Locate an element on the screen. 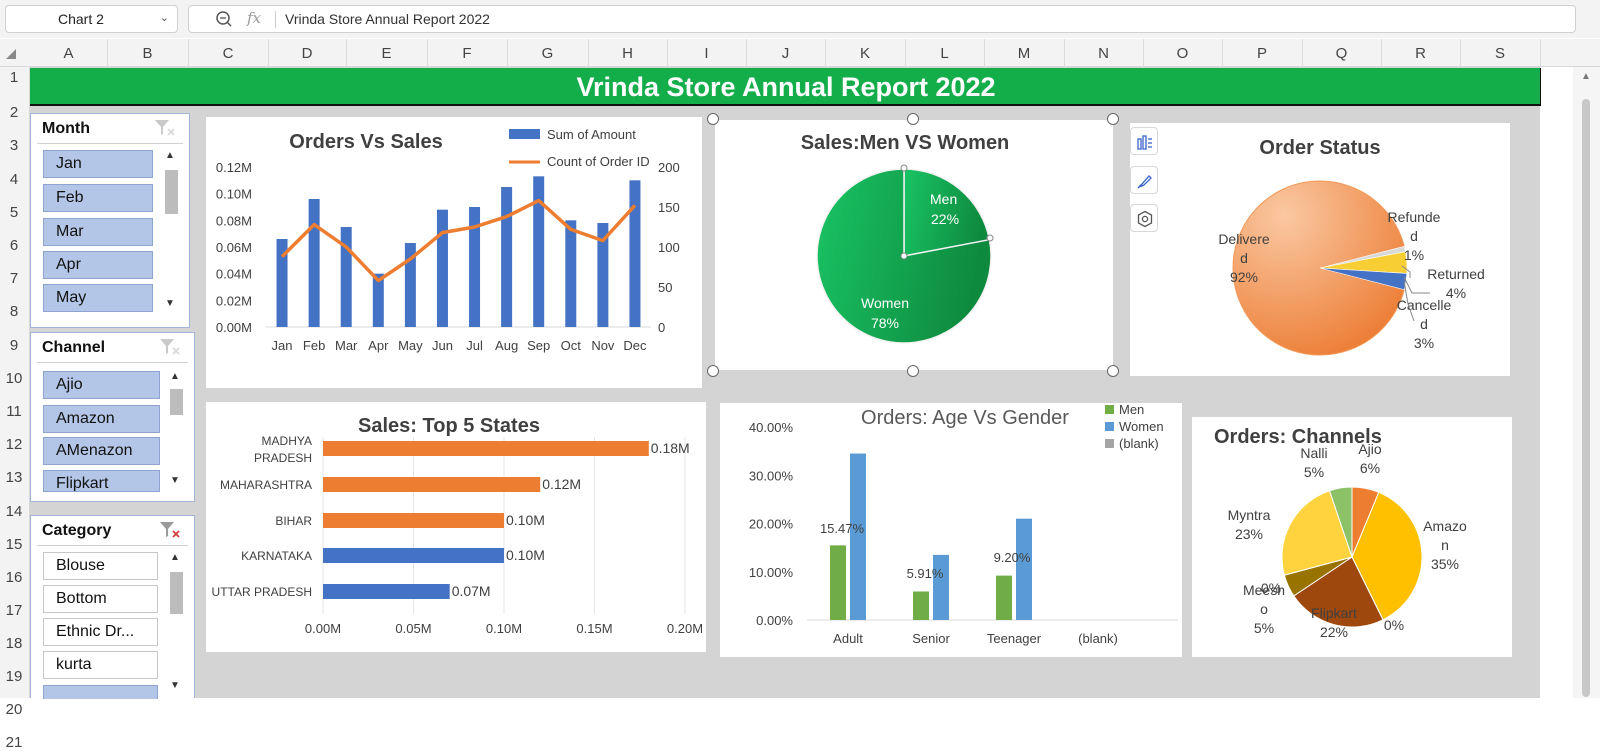 This screenshot has width=1600, height=751. row-header-9: 9 is located at coordinates (14, 345).